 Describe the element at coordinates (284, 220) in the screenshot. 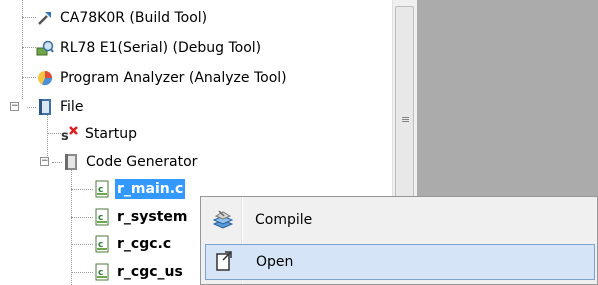

I see `menu-item-label: Compile` at that location.